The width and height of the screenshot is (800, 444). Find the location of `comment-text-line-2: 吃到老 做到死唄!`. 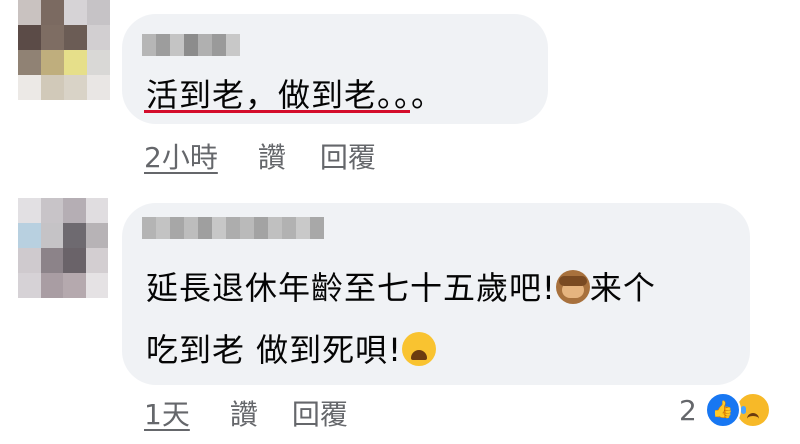

comment-text-line-2: 吃到老 做到死唄! is located at coordinates (291, 348).